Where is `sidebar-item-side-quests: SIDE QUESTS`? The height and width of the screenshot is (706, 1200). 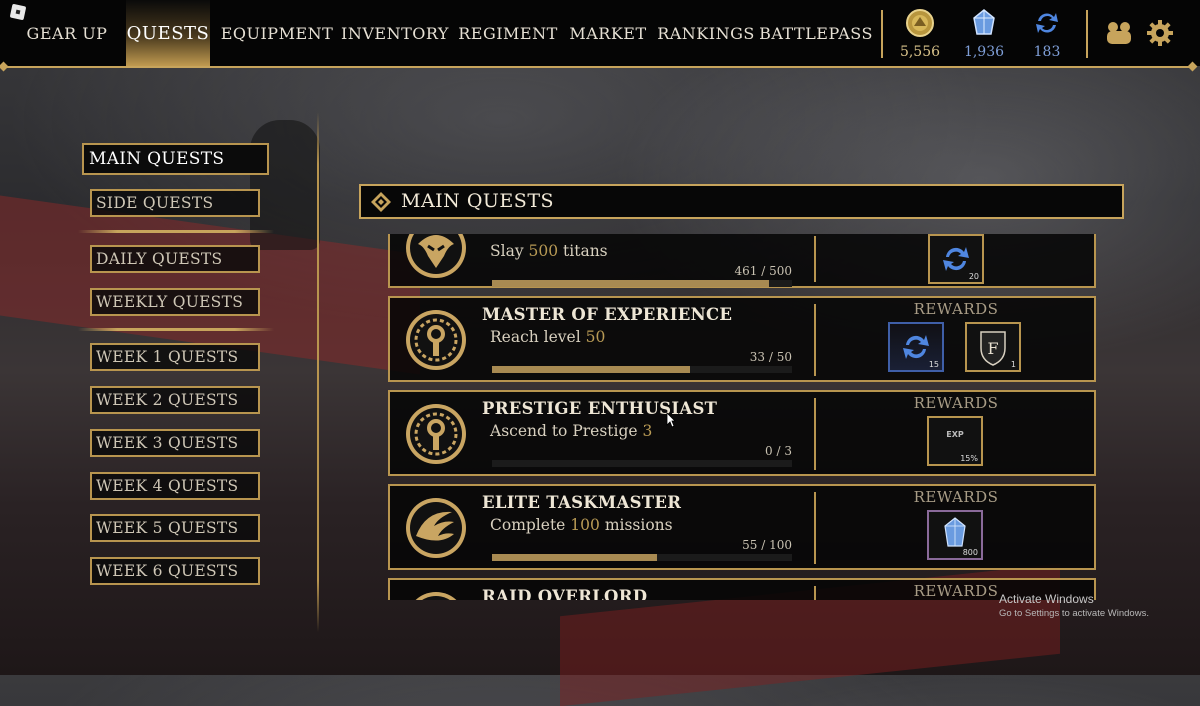
sidebar-item-side-quests: SIDE QUESTS is located at coordinates (175, 203).